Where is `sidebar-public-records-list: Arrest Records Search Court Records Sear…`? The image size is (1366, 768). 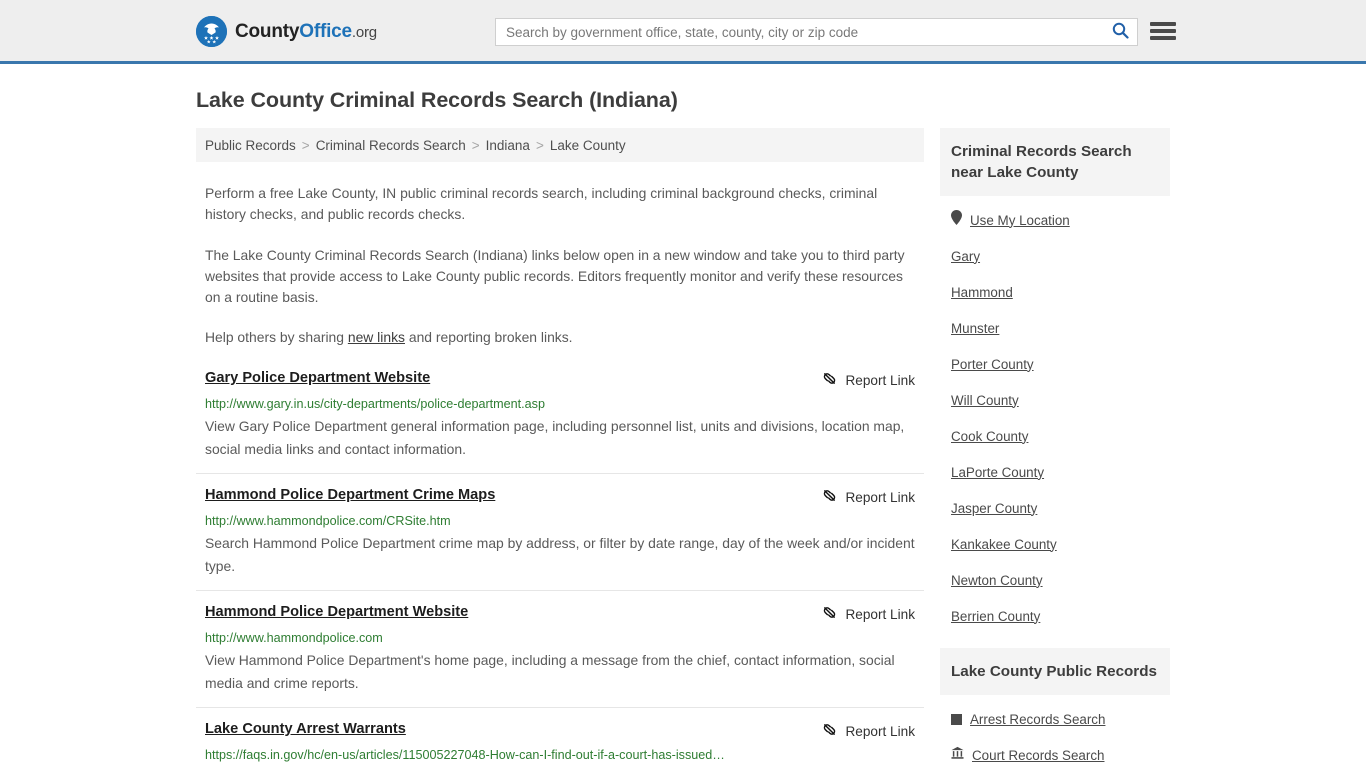 sidebar-public-records-list: Arrest Records Search Court Records Sear… is located at coordinates (1055, 731).